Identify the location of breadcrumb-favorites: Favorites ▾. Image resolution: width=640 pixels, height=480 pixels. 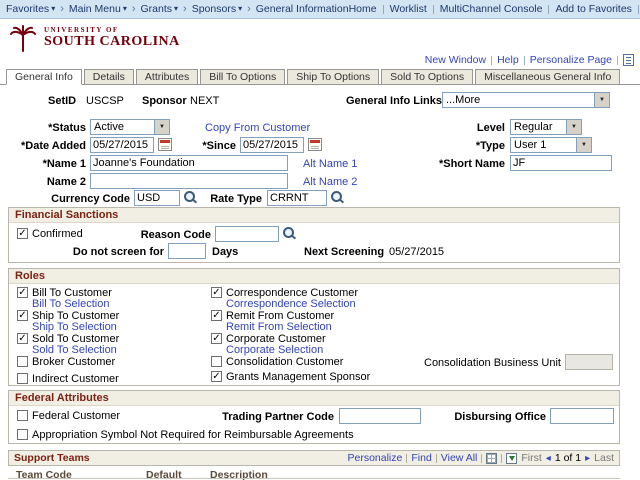
(30, 9).